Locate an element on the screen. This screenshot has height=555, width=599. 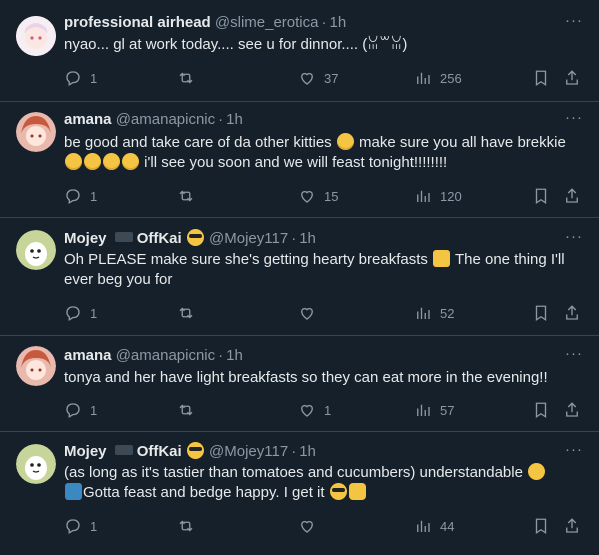
like-count: 15 is located at coordinates (331, 196).